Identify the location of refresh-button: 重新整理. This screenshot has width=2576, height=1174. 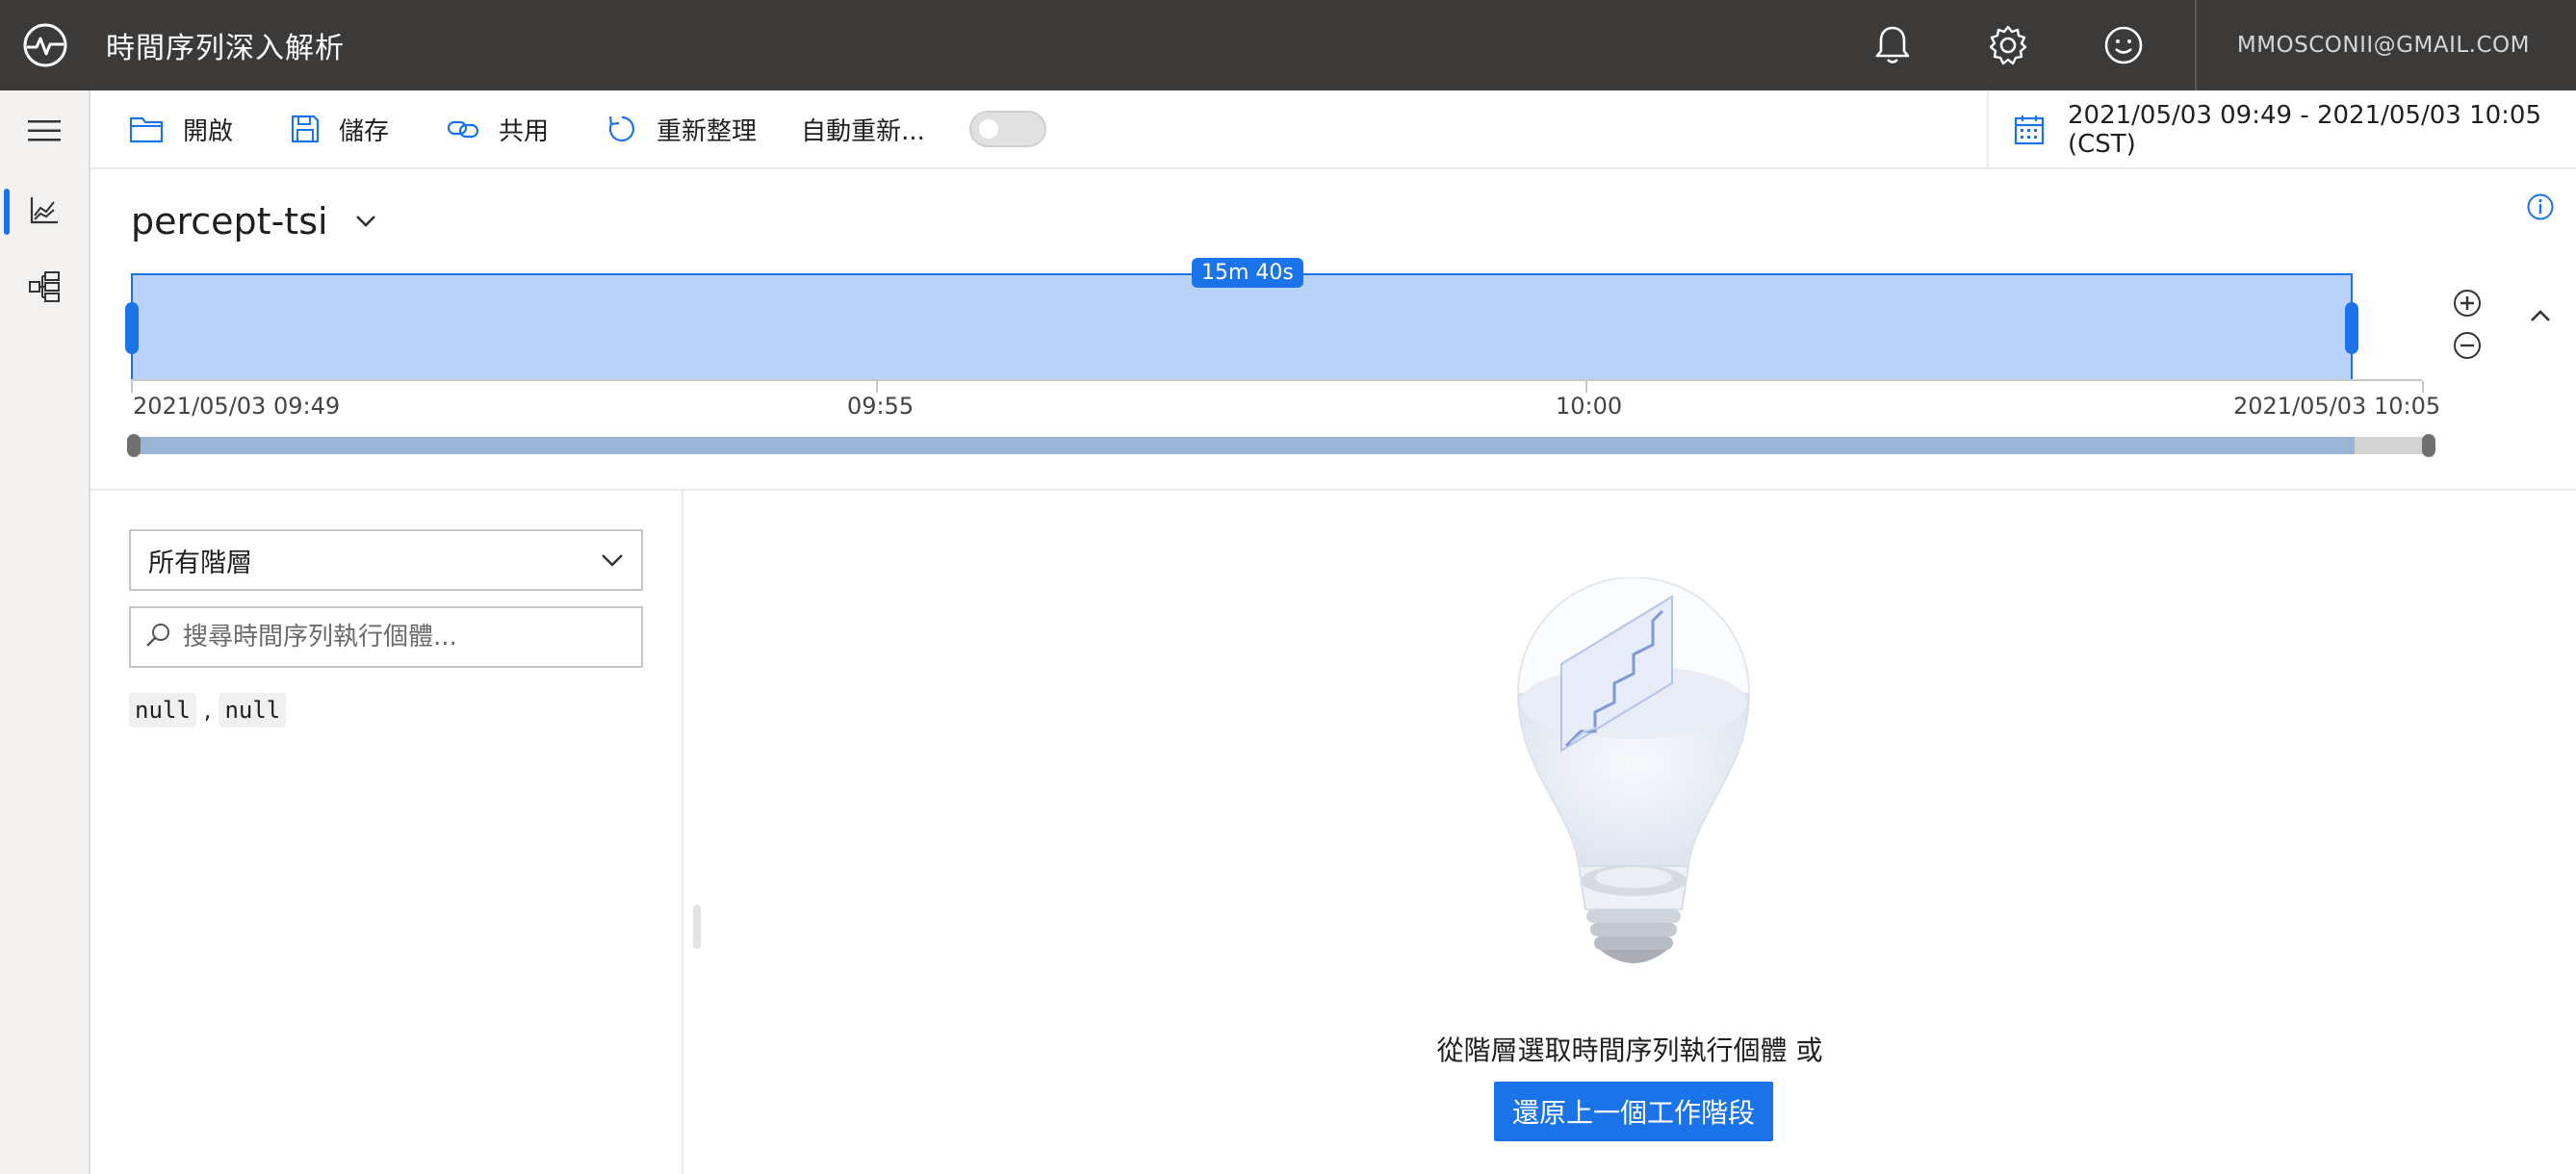
(672, 128).